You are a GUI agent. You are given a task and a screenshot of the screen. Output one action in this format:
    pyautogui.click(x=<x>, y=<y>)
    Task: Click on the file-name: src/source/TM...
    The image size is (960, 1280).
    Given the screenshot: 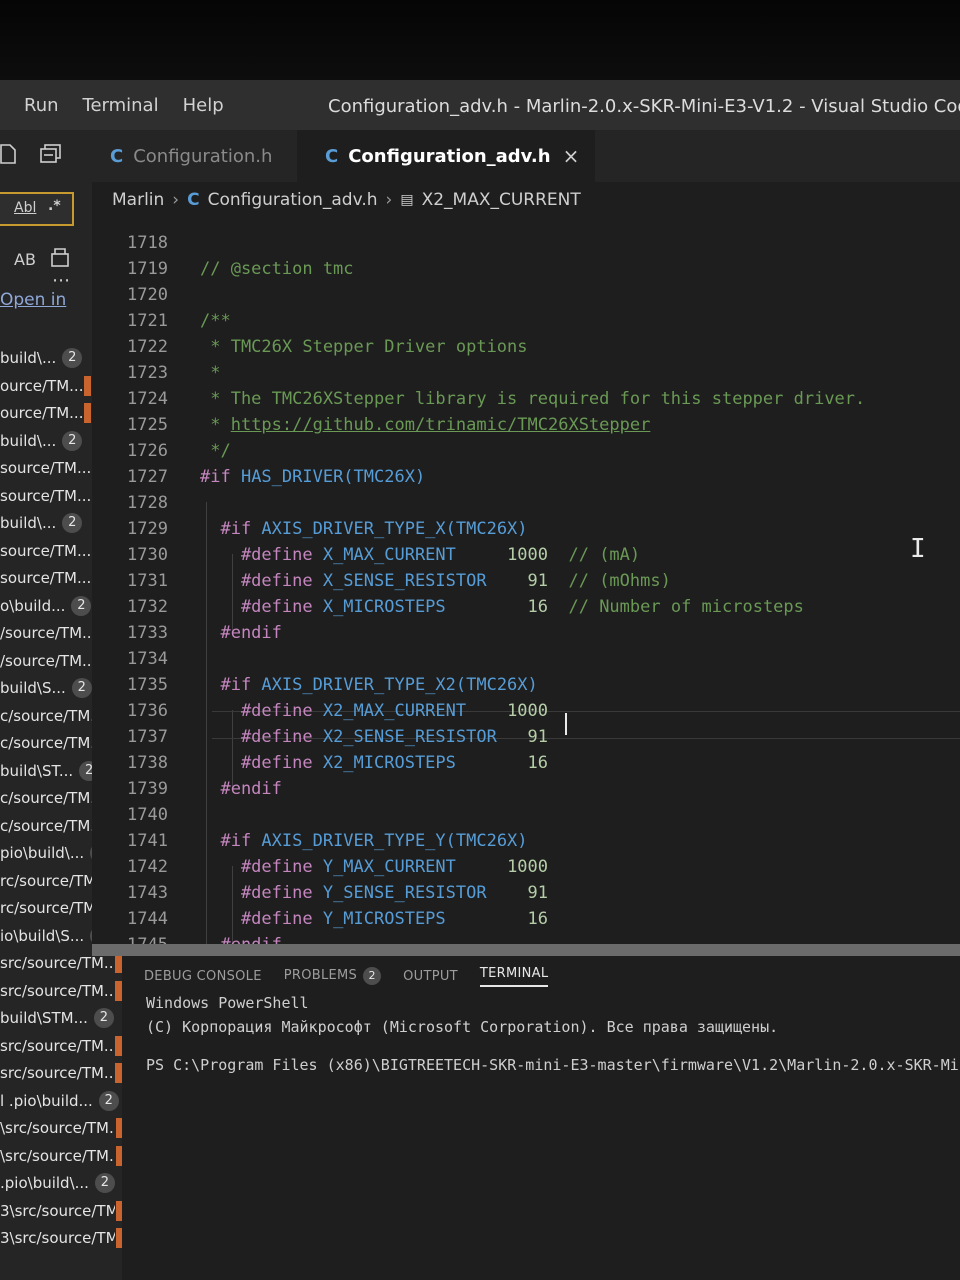 What is the action you would take?
    pyautogui.click(x=57, y=963)
    